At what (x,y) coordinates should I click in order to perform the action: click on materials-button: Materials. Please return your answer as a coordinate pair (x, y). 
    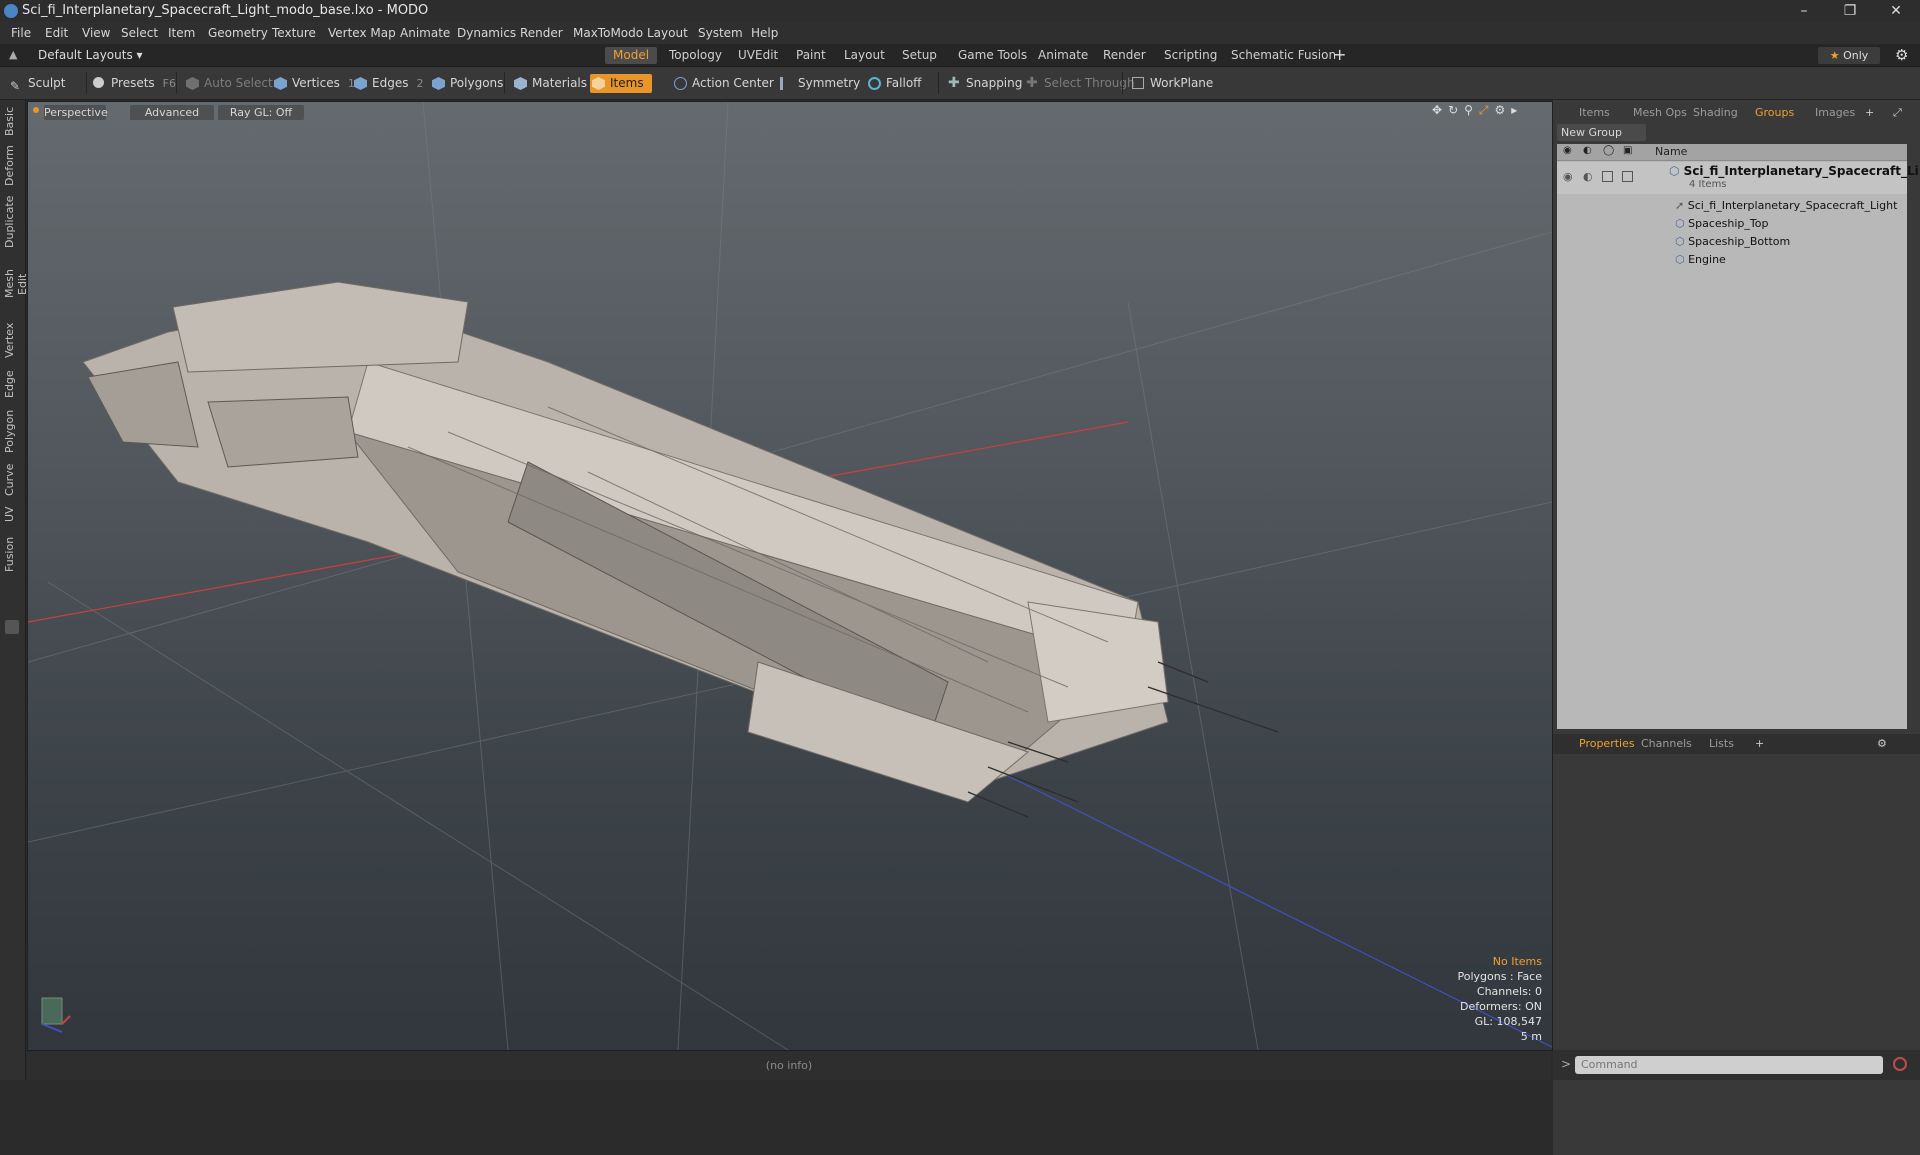
    Looking at the image, I should click on (549, 83).